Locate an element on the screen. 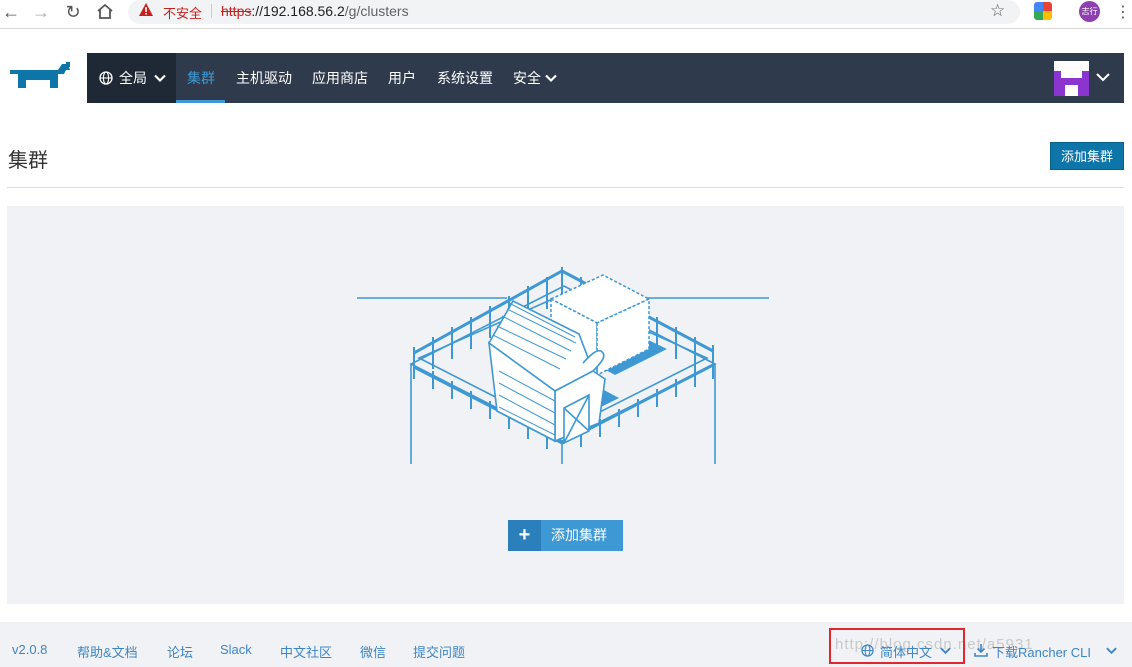  nav-clusters: 集群 is located at coordinates (200, 78).